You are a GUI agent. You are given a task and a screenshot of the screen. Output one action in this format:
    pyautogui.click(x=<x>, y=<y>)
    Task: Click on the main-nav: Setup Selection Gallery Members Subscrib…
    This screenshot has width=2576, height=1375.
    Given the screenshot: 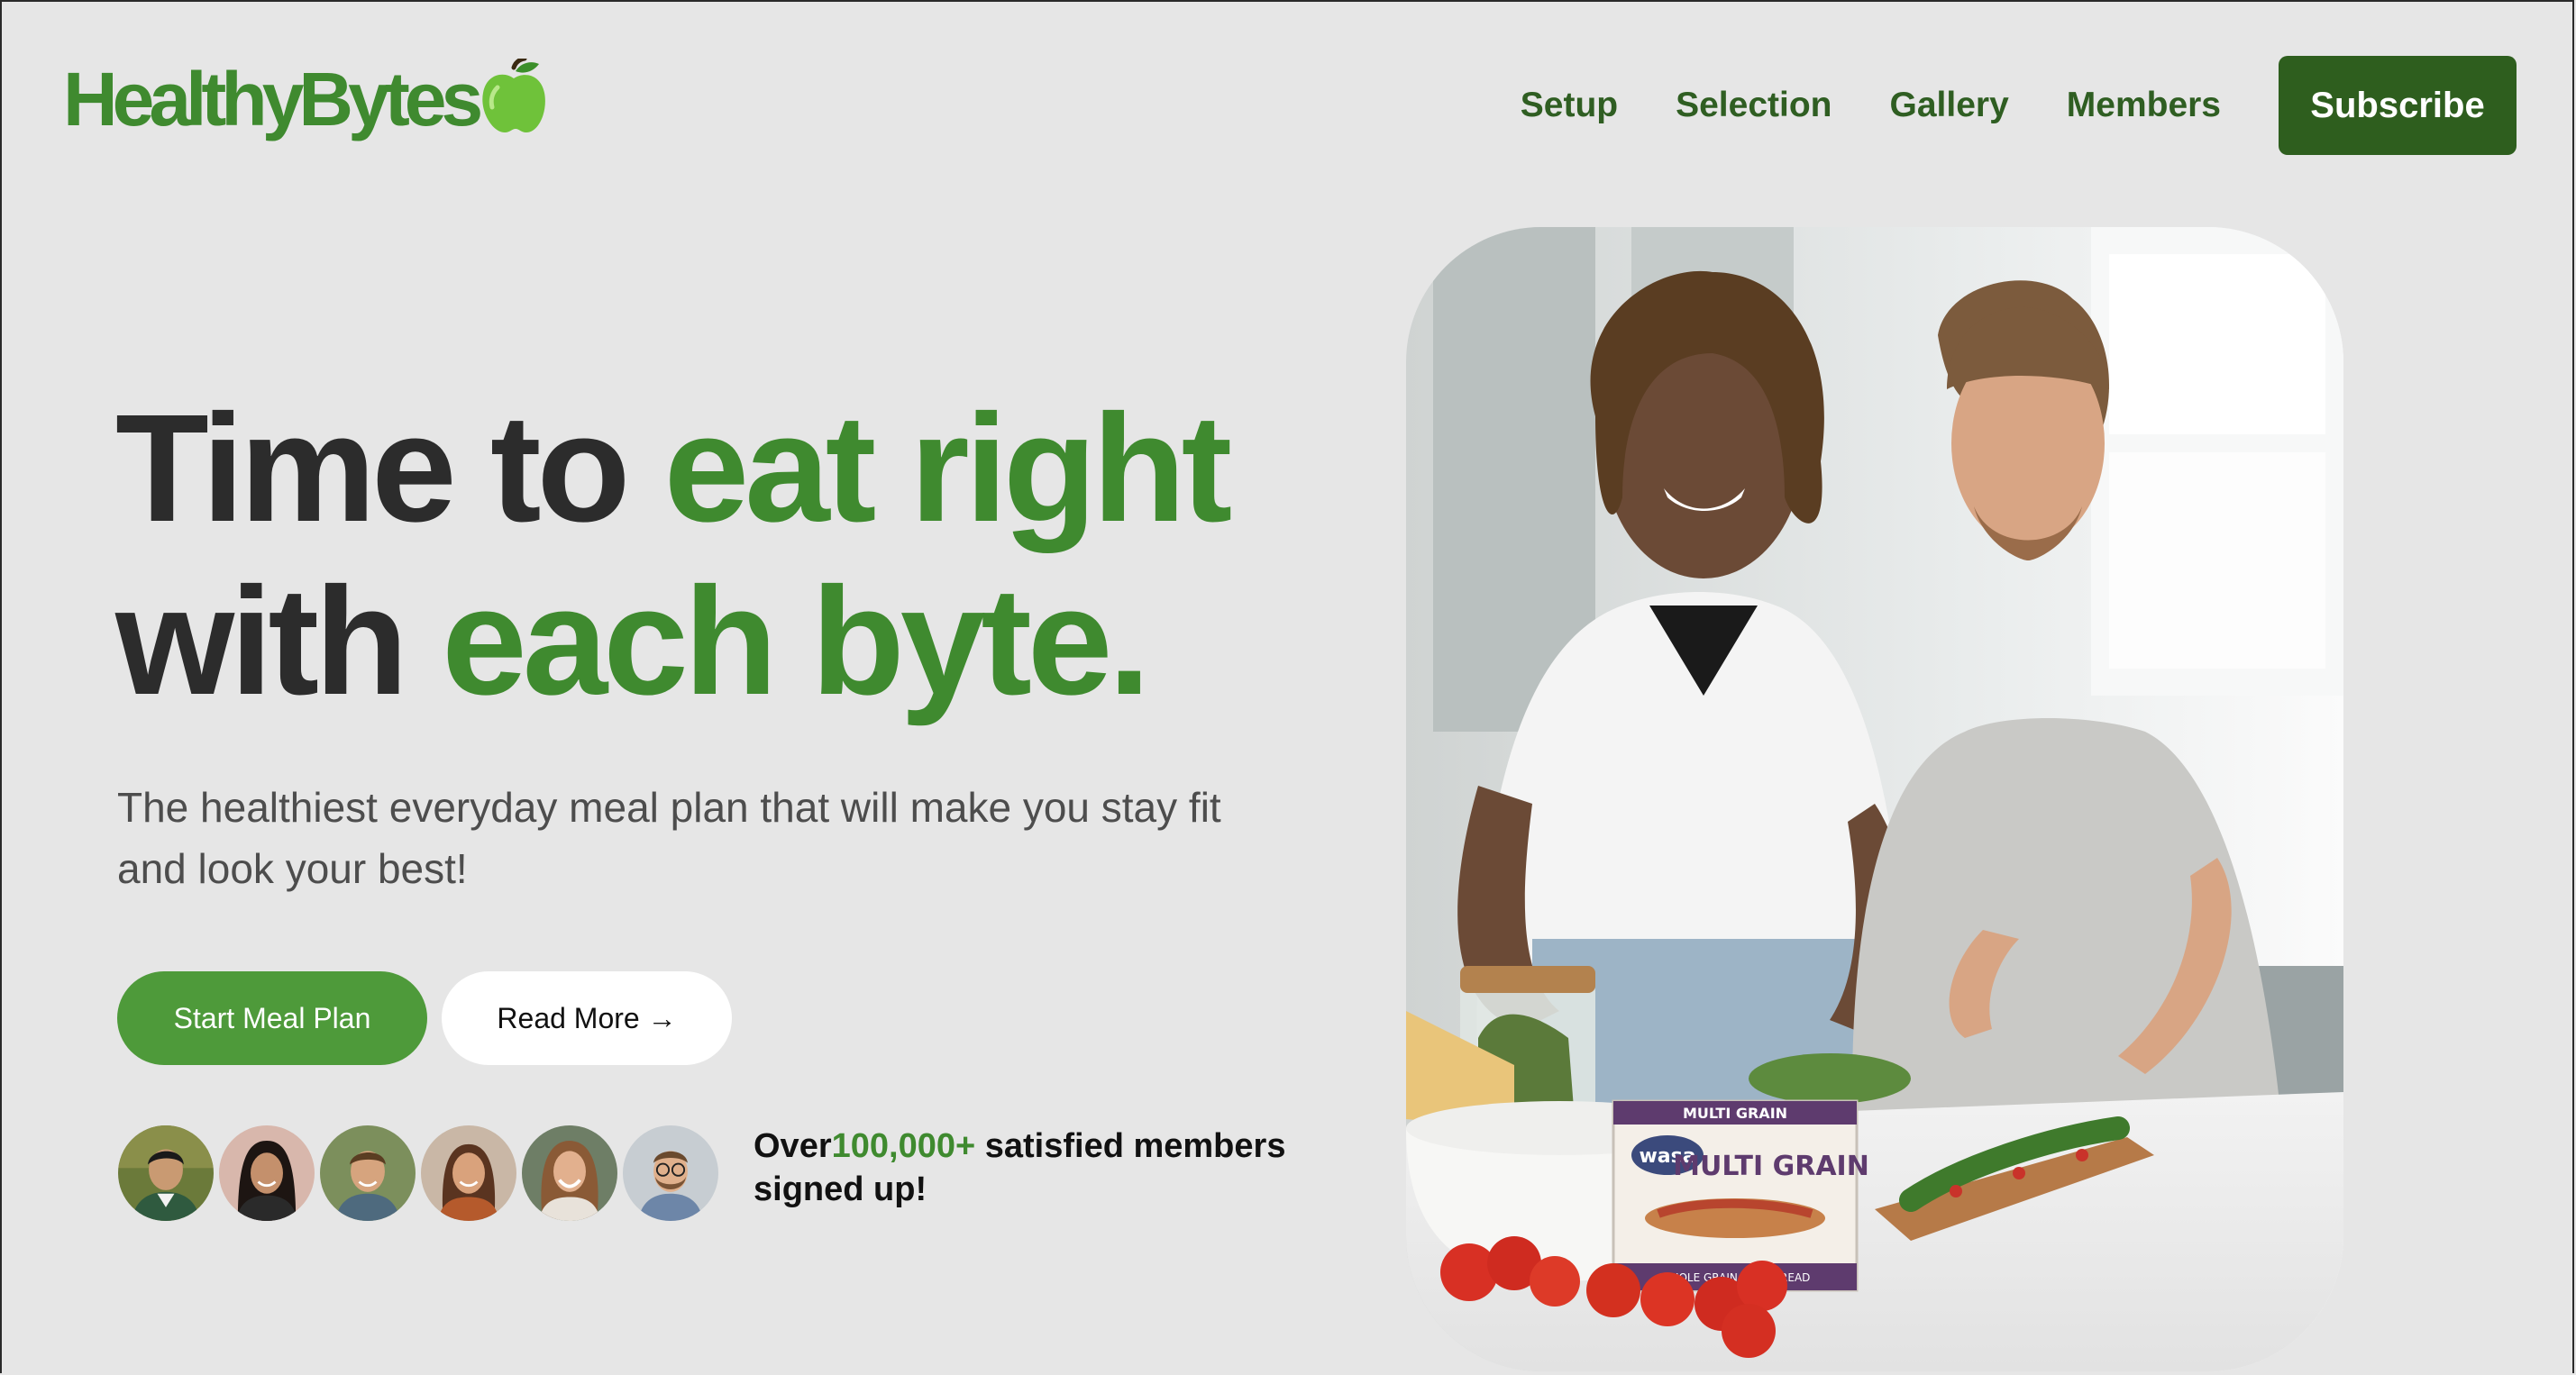 What is the action you would take?
    pyautogui.click(x=2019, y=105)
    